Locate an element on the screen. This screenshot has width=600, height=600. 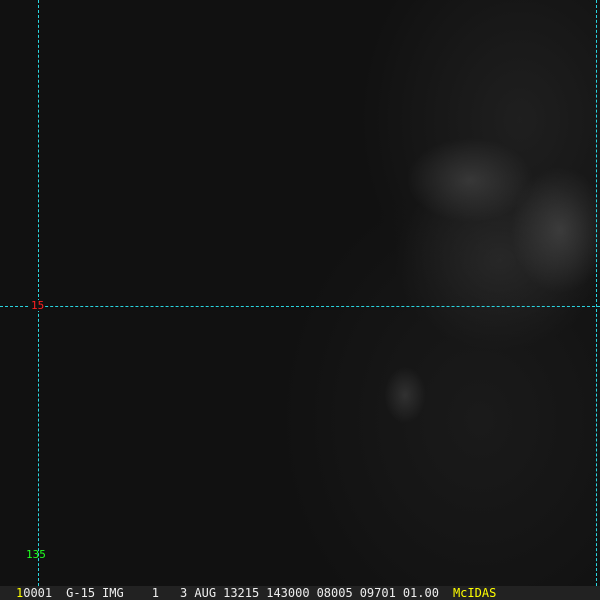
longitude-label: 135 is located at coordinates (36, 554).